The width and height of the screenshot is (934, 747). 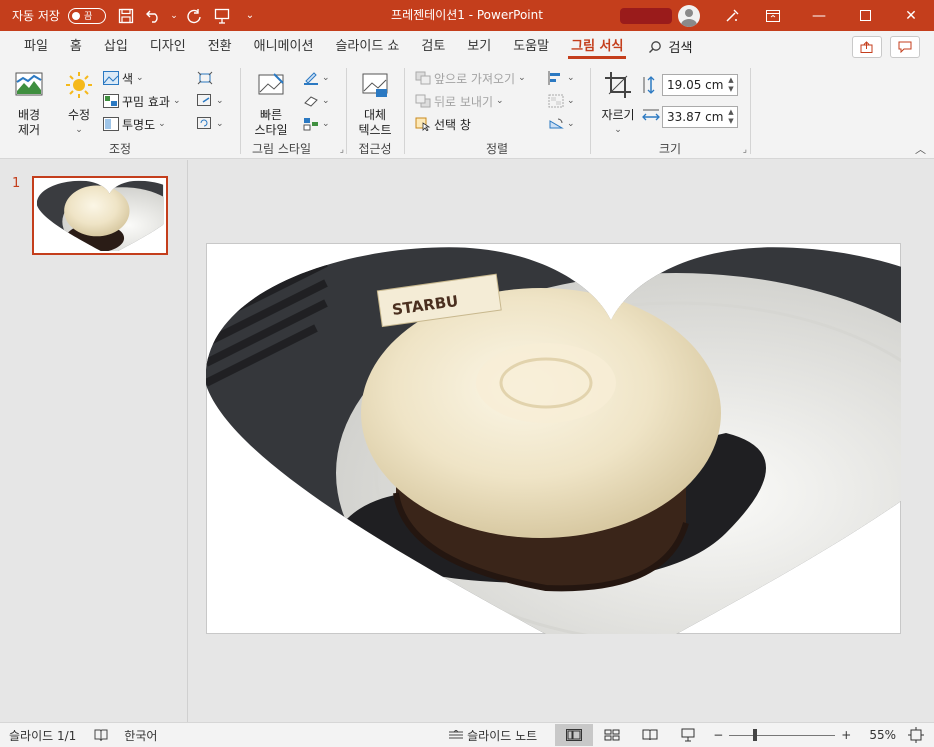 I want to click on reset-picture-button: ⌄, so click(x=210, y=124).